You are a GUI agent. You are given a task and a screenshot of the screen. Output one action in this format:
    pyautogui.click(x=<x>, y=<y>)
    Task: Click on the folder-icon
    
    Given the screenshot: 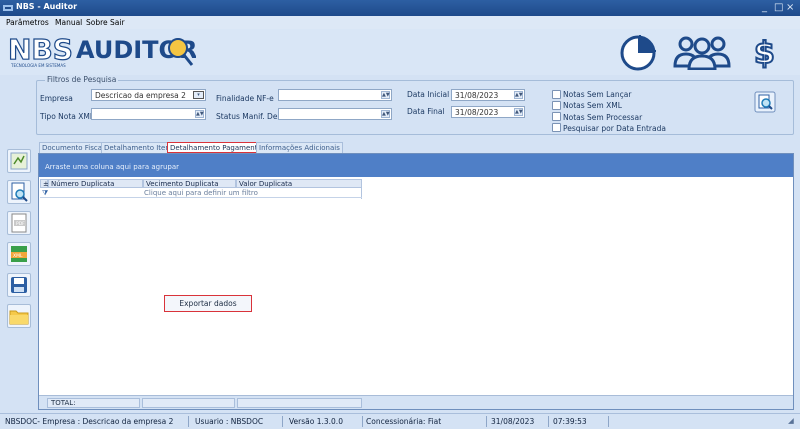 What is the action you would take?
    pyautogui.click(x=19, y=317)
    